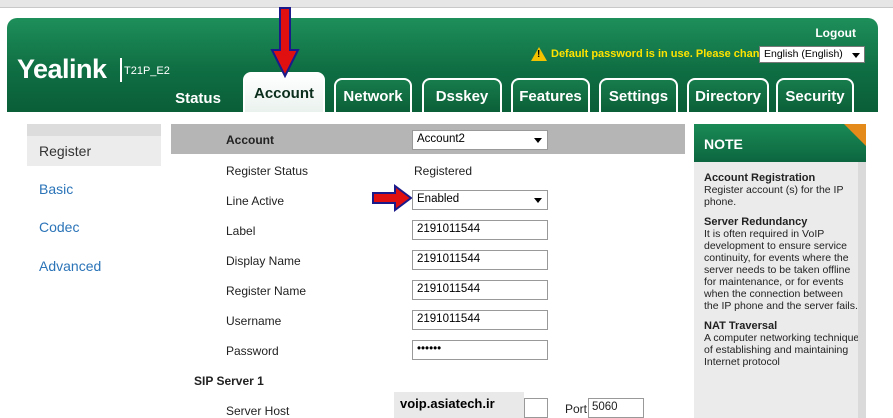 The height and width of the screenshot is (418, 893). I want to click on register-status-value: Registered, so click(443, 171).